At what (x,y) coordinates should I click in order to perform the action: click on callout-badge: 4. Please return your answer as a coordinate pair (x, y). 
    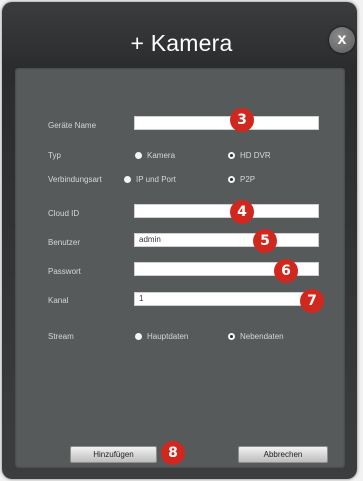
    Looking at the image, I should click on (242, 212).